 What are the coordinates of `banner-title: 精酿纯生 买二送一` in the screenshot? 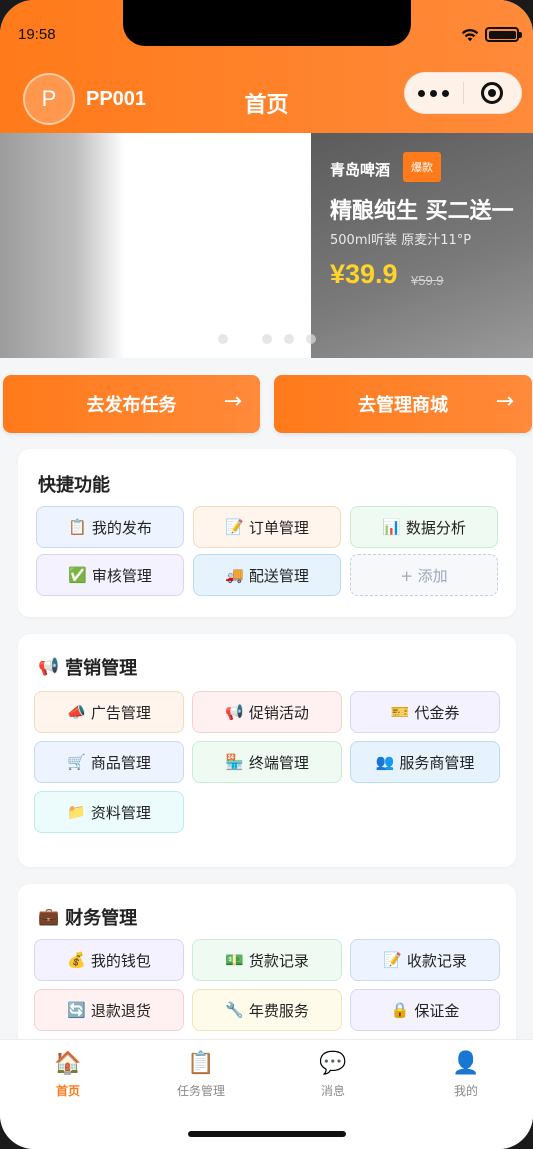 It's located at (422, 211).